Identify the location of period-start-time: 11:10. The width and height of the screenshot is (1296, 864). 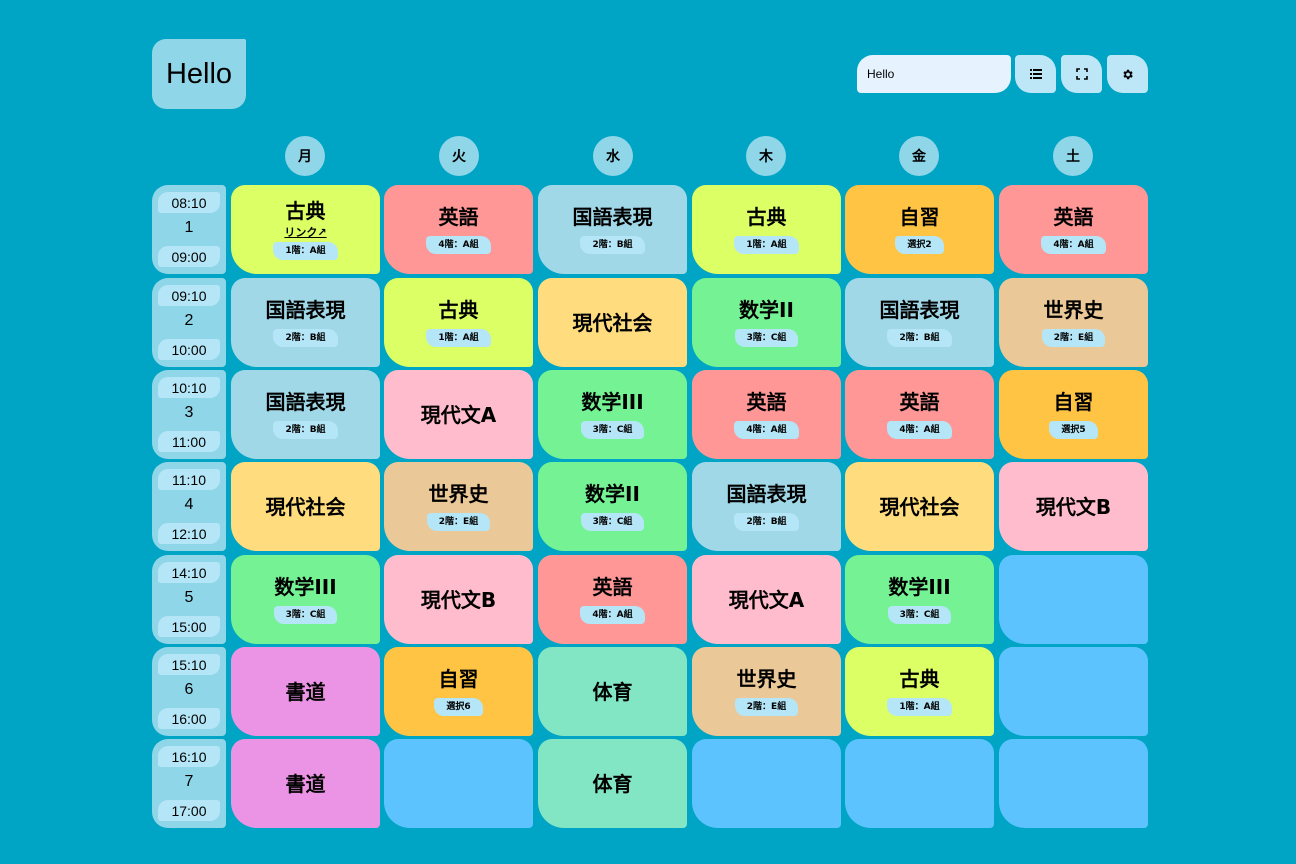
(189, 479).